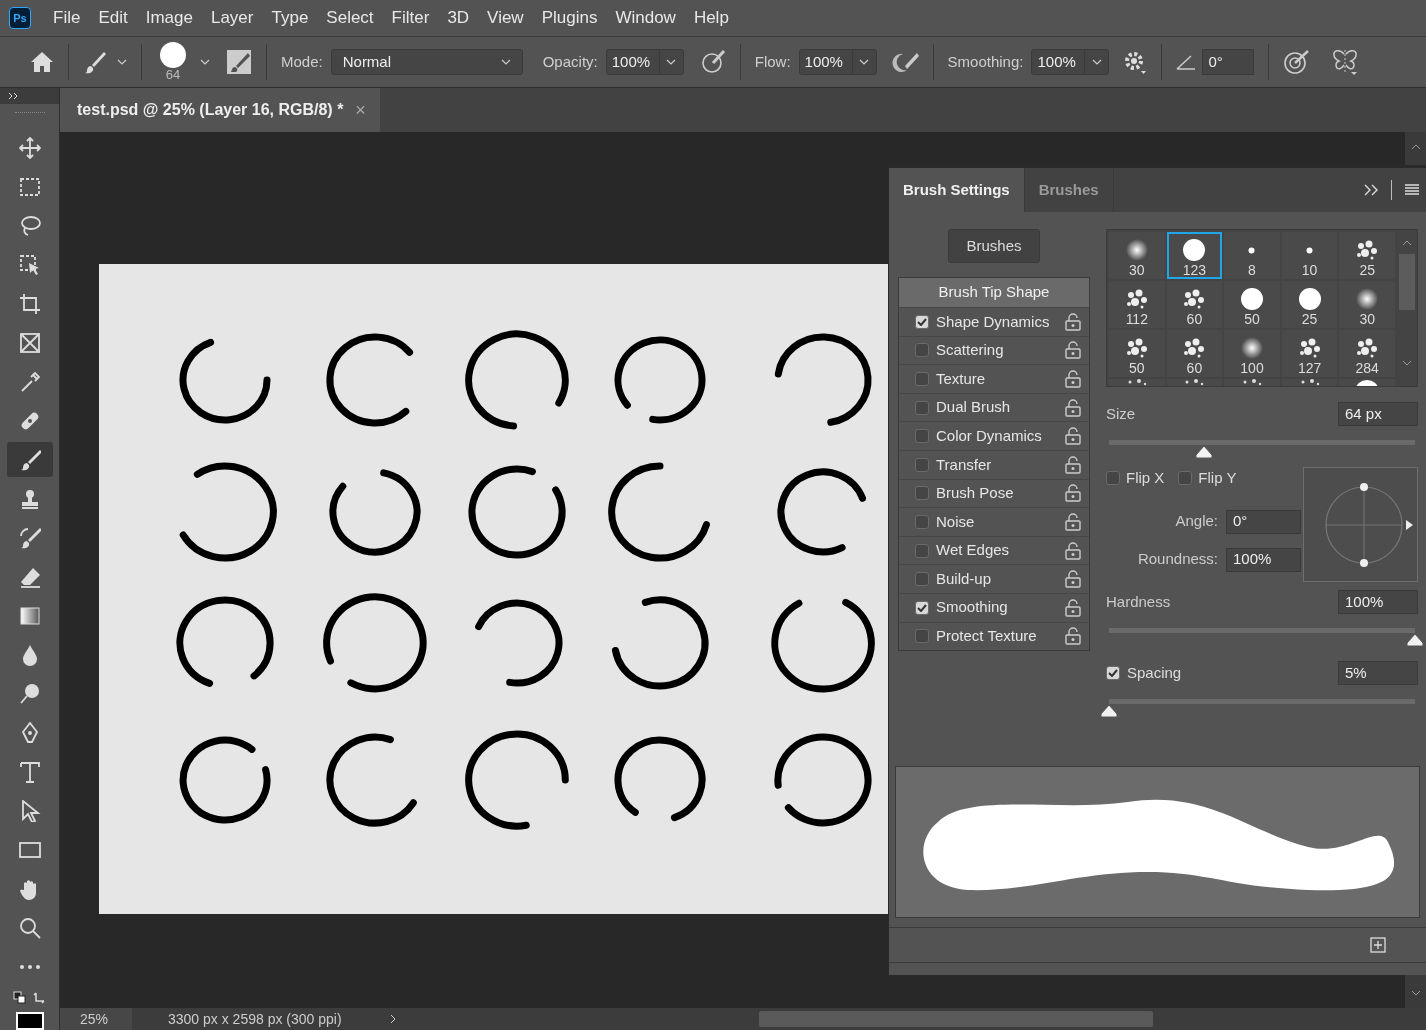 The height and width of the screenshot is (1030, 1426). What do you see at coordinates (1070, 62) in the screenshot?
I see `smoothing-dropdown: 100%` at bounding box center [1070, 62].